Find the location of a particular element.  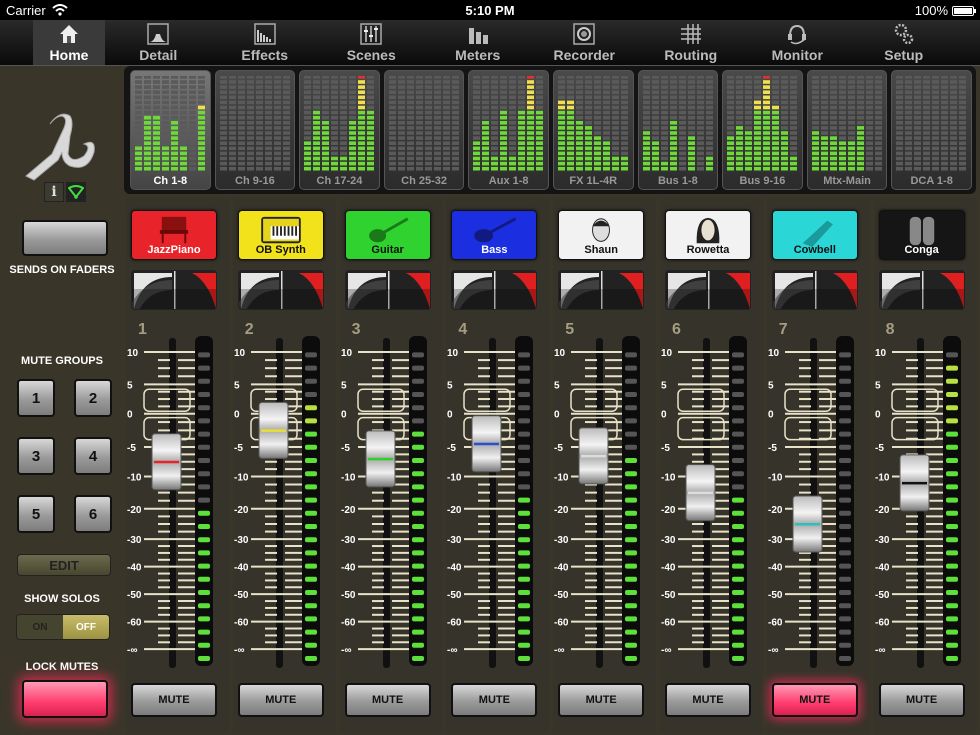

channel-name-button: Guitar is located at coordinates (387, 235).